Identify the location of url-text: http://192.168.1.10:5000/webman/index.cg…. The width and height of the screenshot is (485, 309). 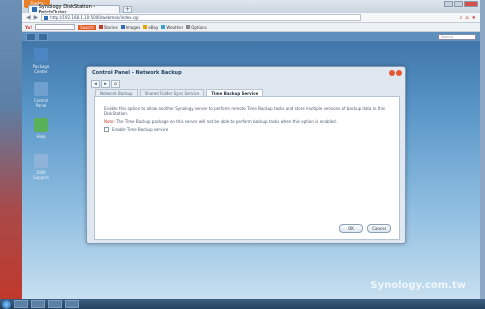
(94, 17).